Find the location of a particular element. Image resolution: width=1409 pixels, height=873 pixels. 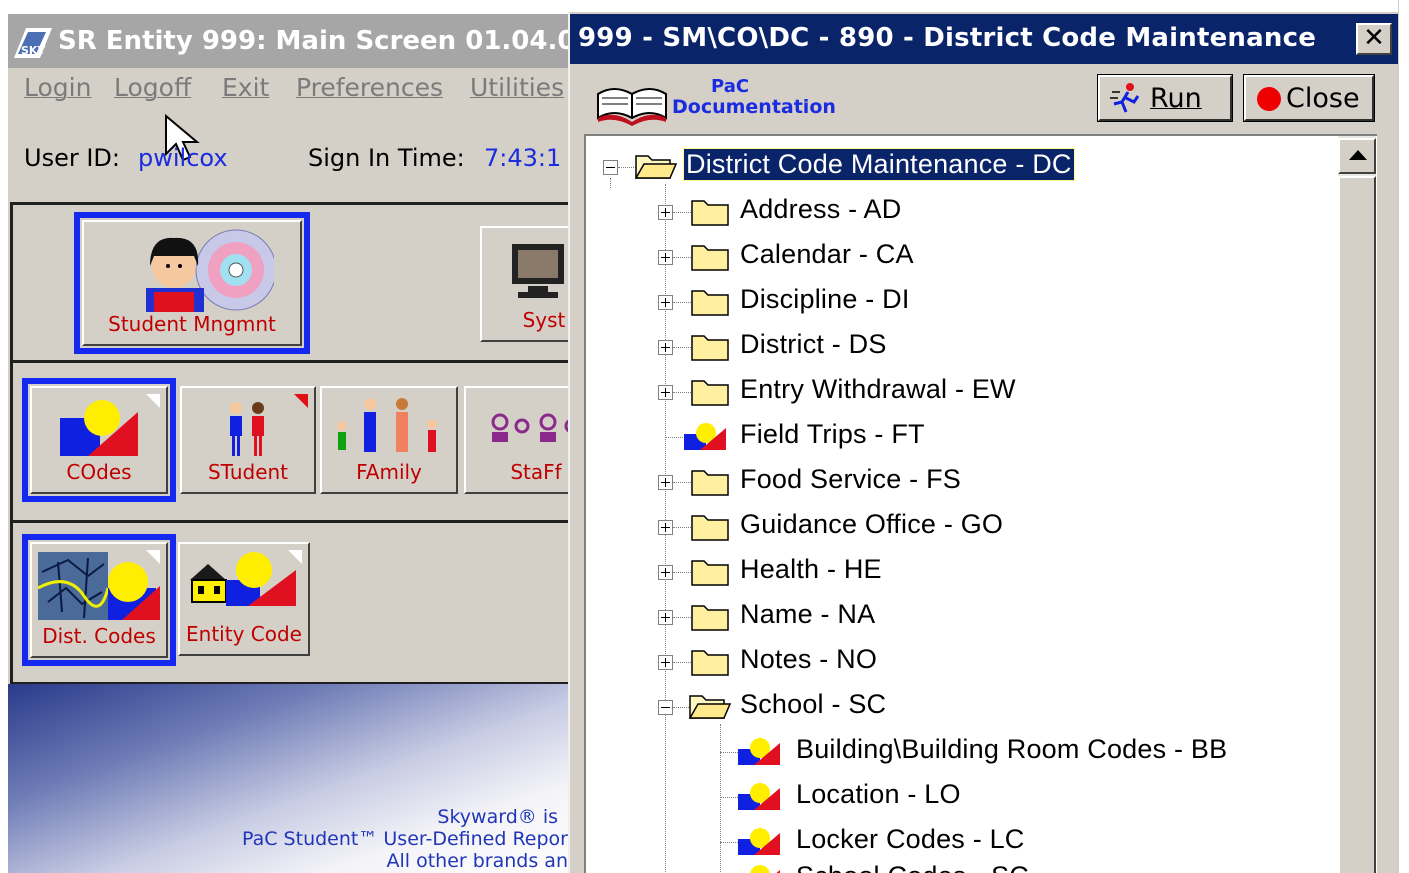

tree-item-label: Address - AD is located at coordinates (821, 209).